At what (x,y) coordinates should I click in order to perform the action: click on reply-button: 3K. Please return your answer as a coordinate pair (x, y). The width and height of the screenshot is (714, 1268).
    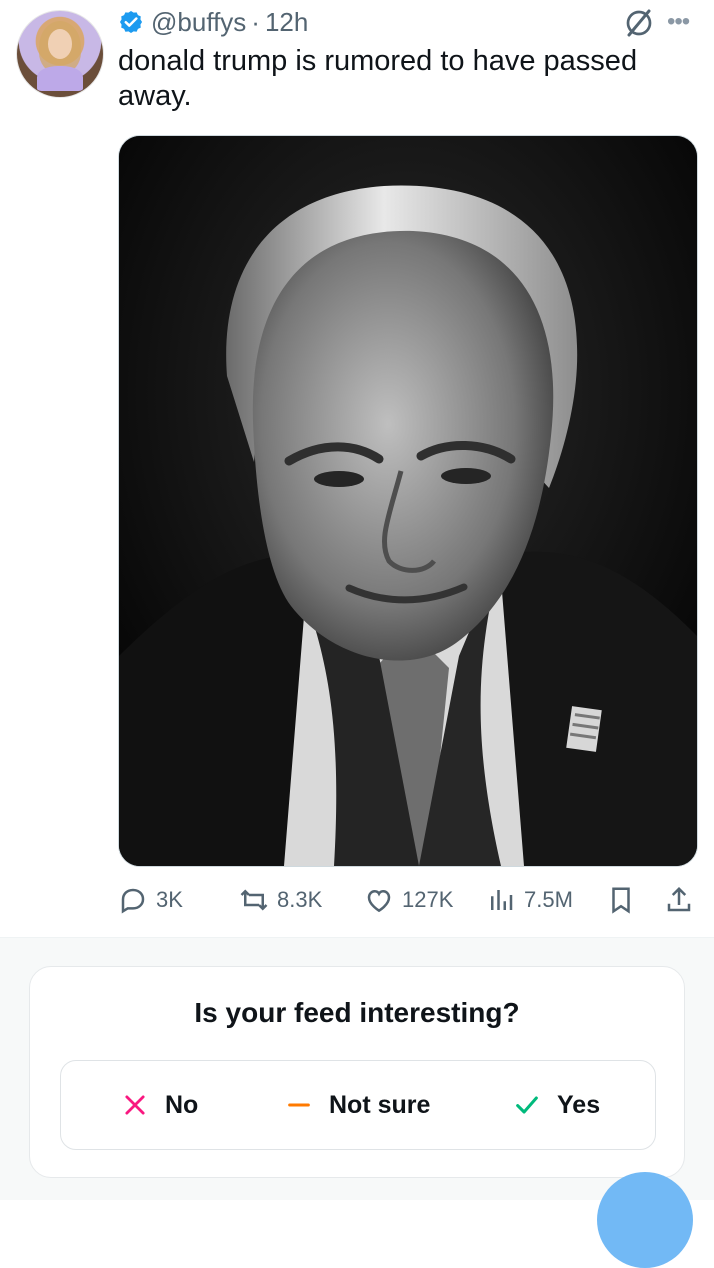
    Looking at the image, I should click on (150, 900).